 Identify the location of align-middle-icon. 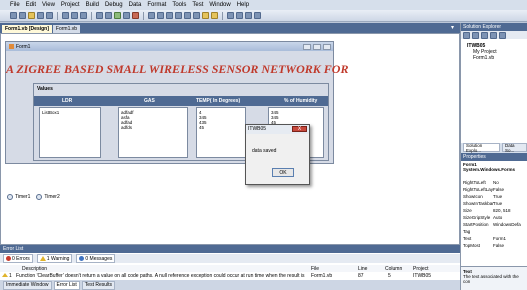
(187, 15).